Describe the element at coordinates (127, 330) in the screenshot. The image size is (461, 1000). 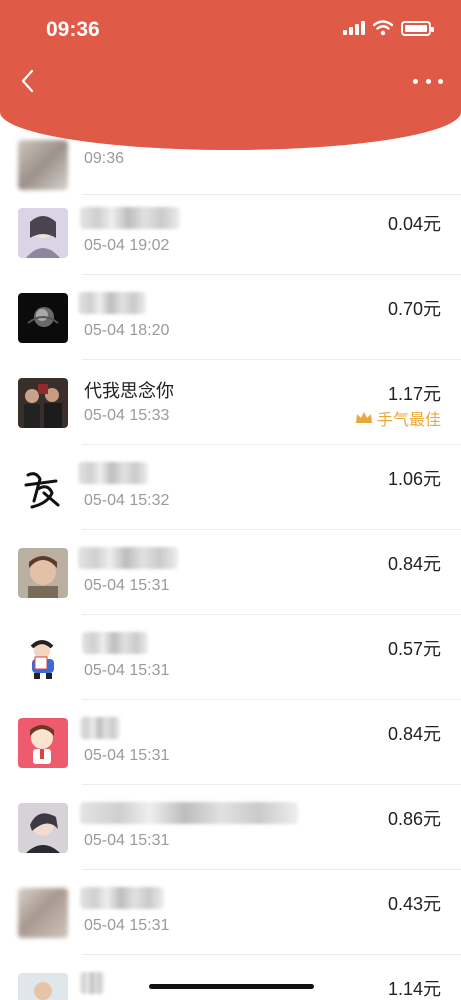
I see `record-time: 05-04 18:20` at that location.